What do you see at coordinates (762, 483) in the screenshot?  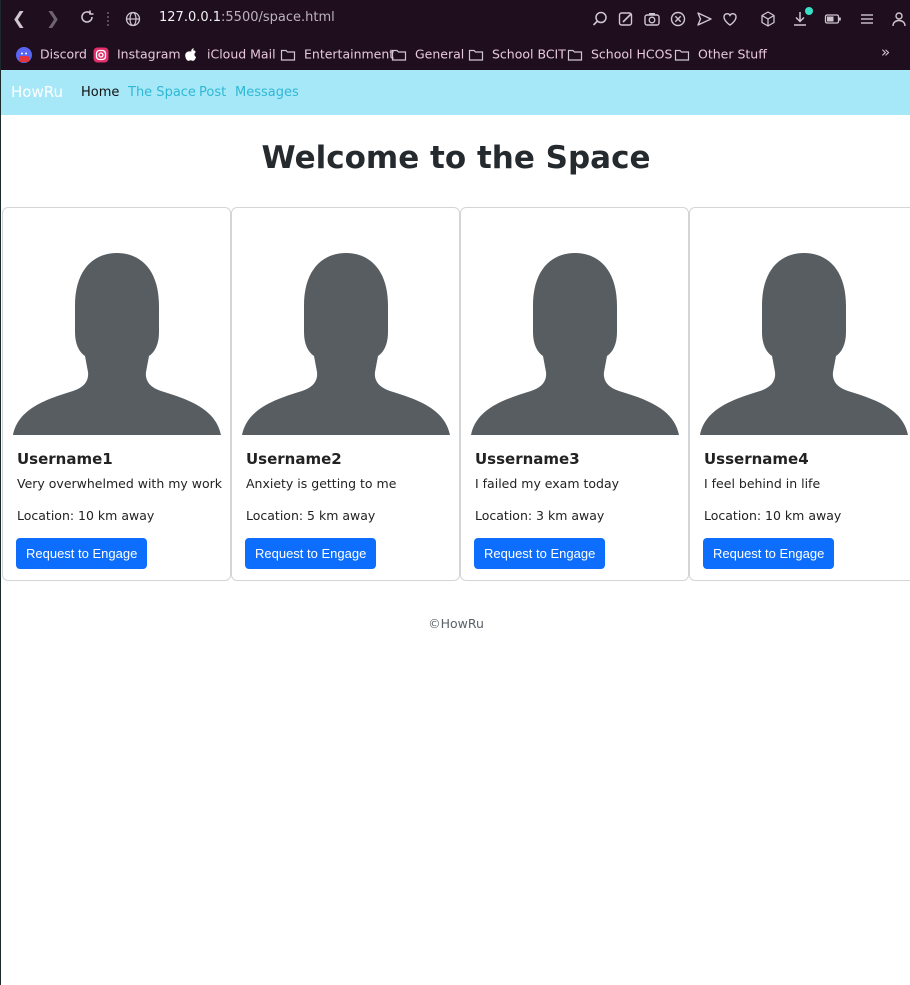 I see `card-status: I feel behind in life` at bounding box center [762, 483].